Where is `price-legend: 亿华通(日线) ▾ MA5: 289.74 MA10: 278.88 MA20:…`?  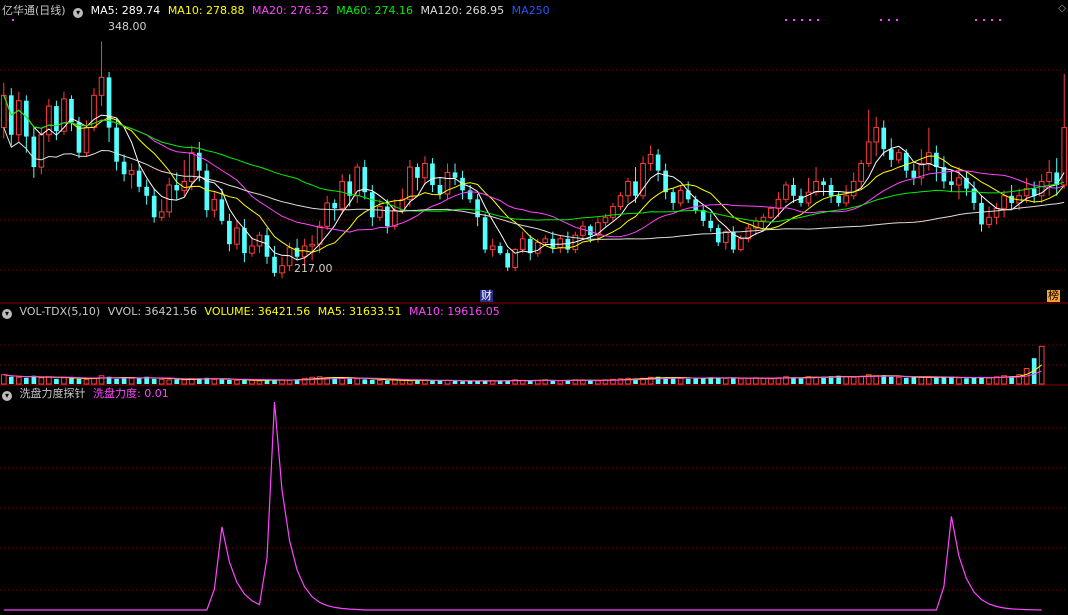
price-legend: 亿华通(日线) ▾ MA5: 289.74 MA10: 278.88 MA20:… is located at coordinates (278, 11).